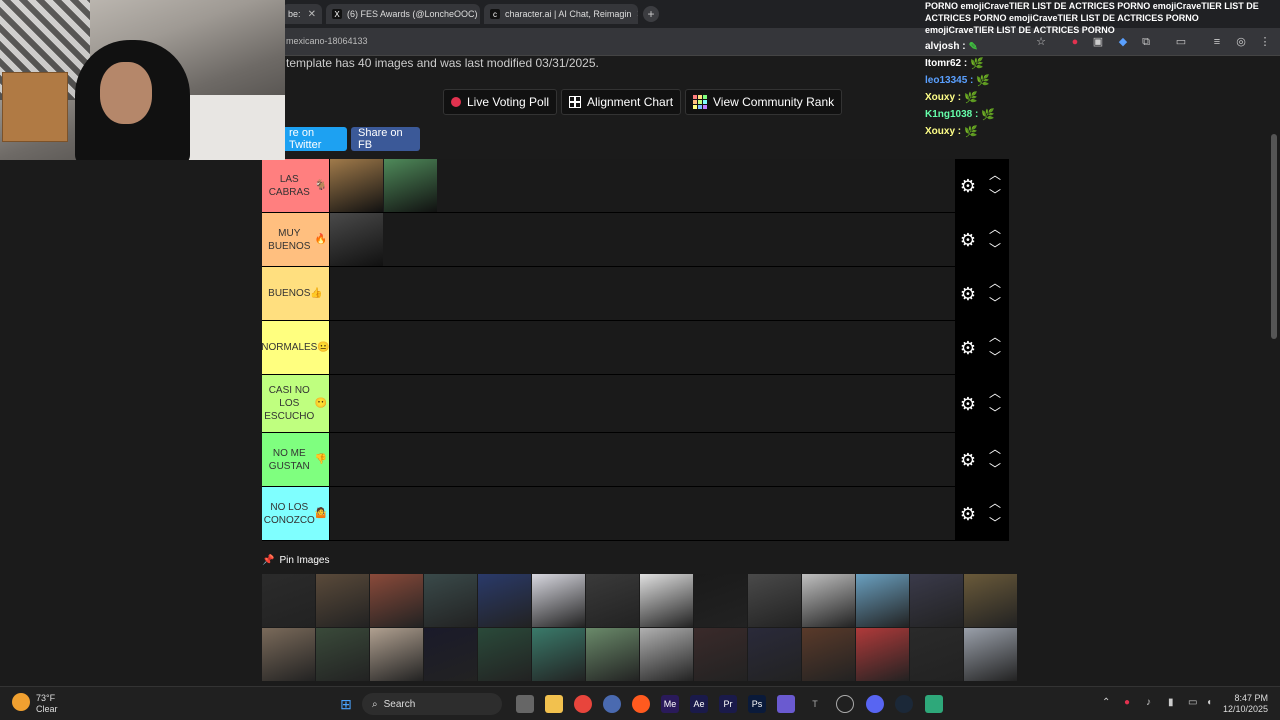  Describe the element at coordinates (1245, 704) in the screenshot. I see `system-clock: 8:47 PM 12/10/2025` at that location.